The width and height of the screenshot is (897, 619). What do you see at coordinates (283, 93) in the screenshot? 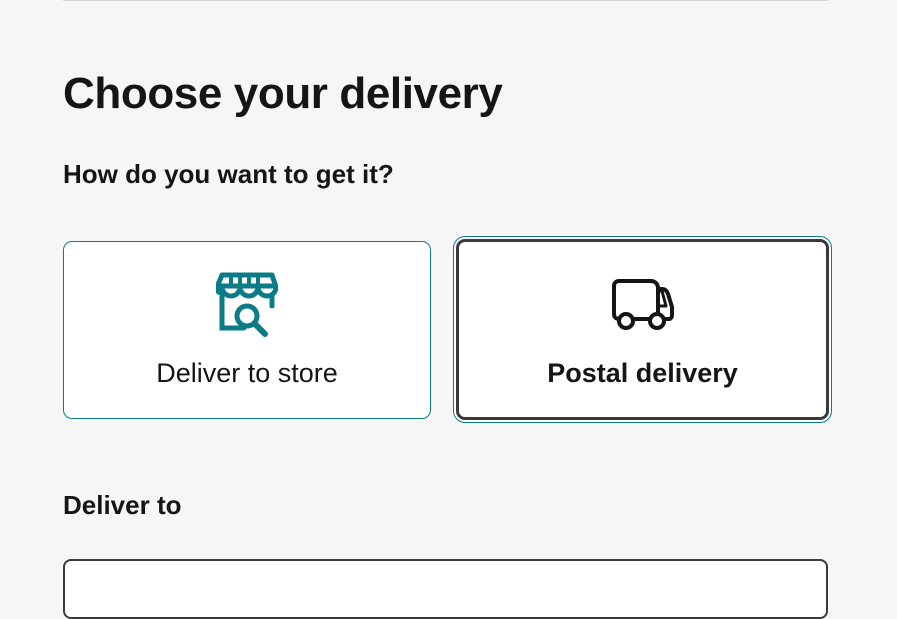
I see `page-title: Choose your delivery` at bounding box center [283, 93].